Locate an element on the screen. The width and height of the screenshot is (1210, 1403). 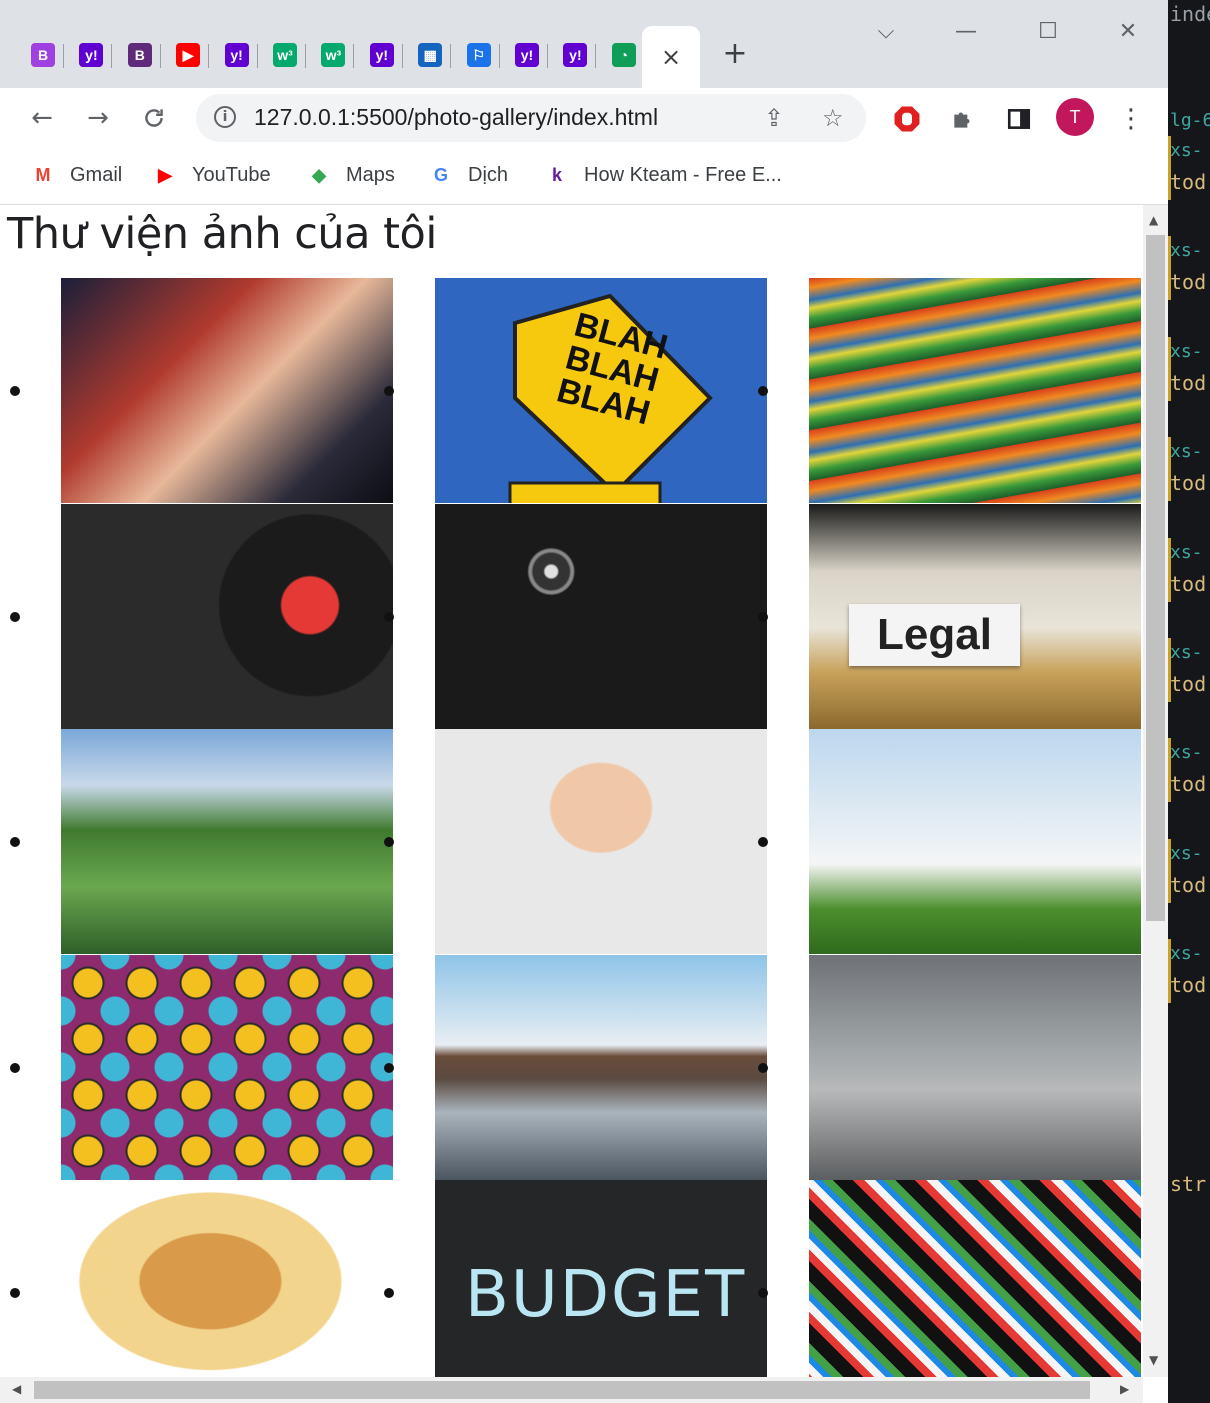
tab-8: ▦ is located at coordinates (430, 55).